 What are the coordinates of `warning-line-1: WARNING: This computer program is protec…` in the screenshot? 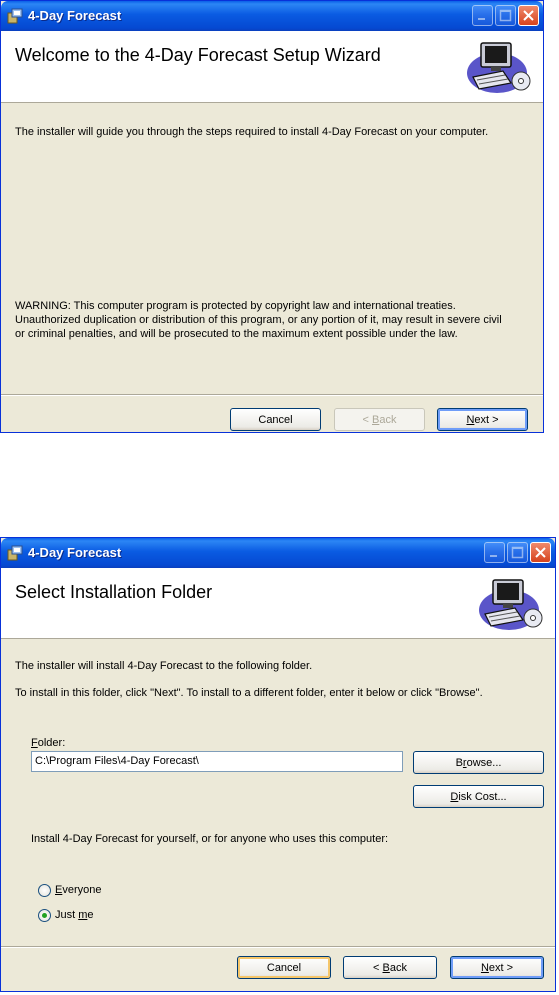 It's located at (235, 306).